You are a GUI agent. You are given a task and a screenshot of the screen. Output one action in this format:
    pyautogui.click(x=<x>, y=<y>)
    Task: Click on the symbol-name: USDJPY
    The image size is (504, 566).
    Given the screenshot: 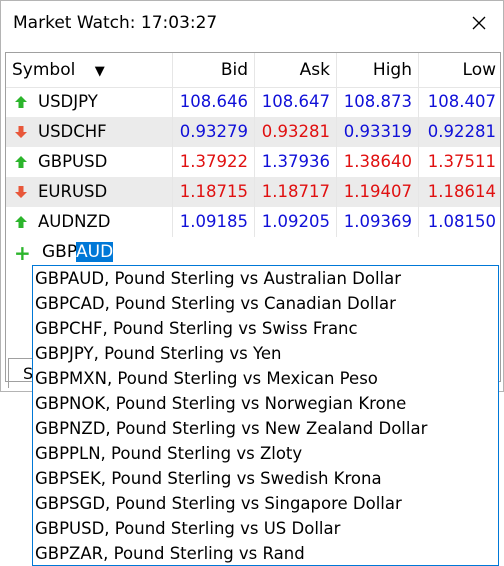 What is the action you would take?
    pyautogui.click(x=68, y=101)
    